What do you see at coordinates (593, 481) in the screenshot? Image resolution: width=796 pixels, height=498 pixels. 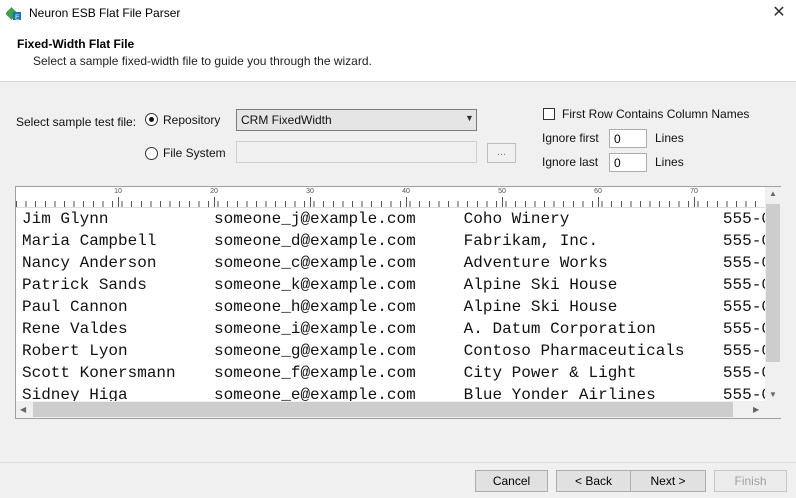 I see `back-button: < Back` at bounding box center [593, 481].